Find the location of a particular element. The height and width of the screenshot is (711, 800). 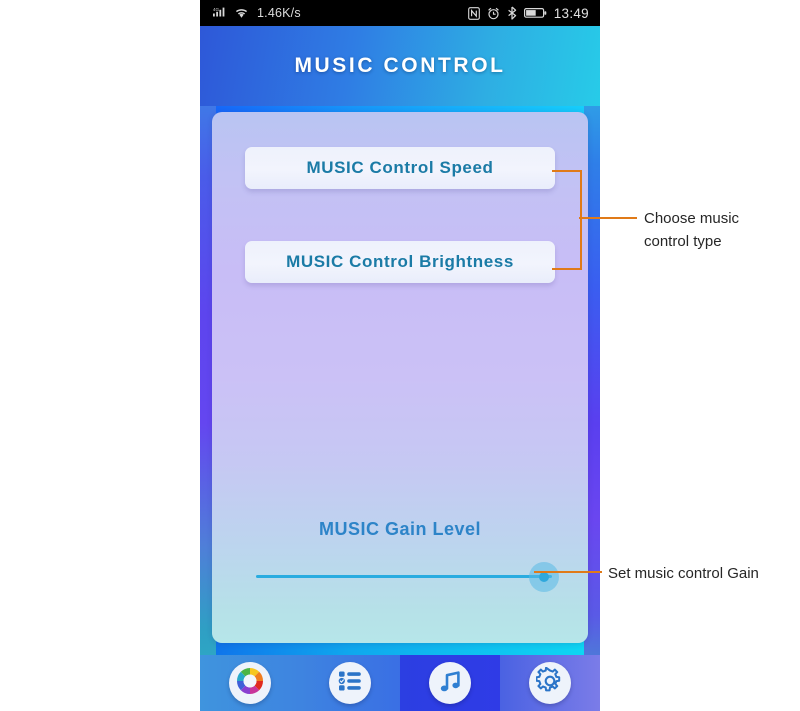

wifi-icon is located at coordinates (241, 13).